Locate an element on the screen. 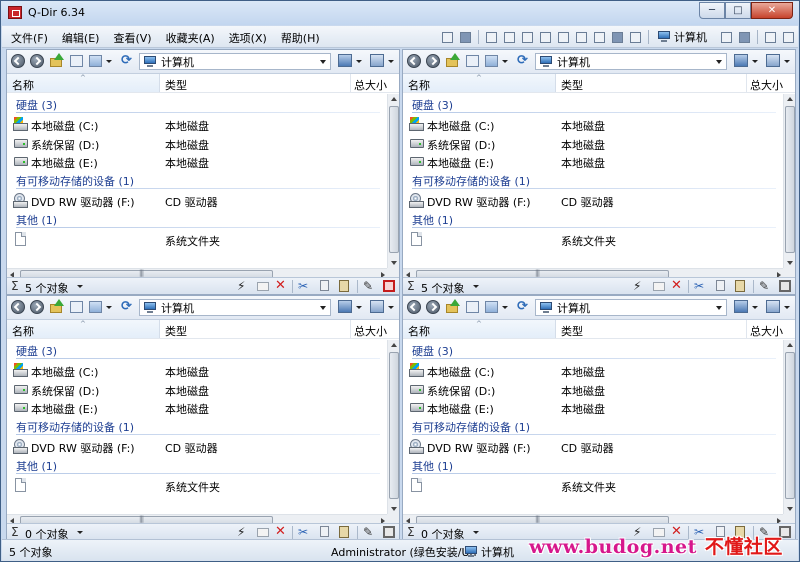 This screenshot has width=800, height=562. scroll-down-icon is located at coordinates (790, 509).